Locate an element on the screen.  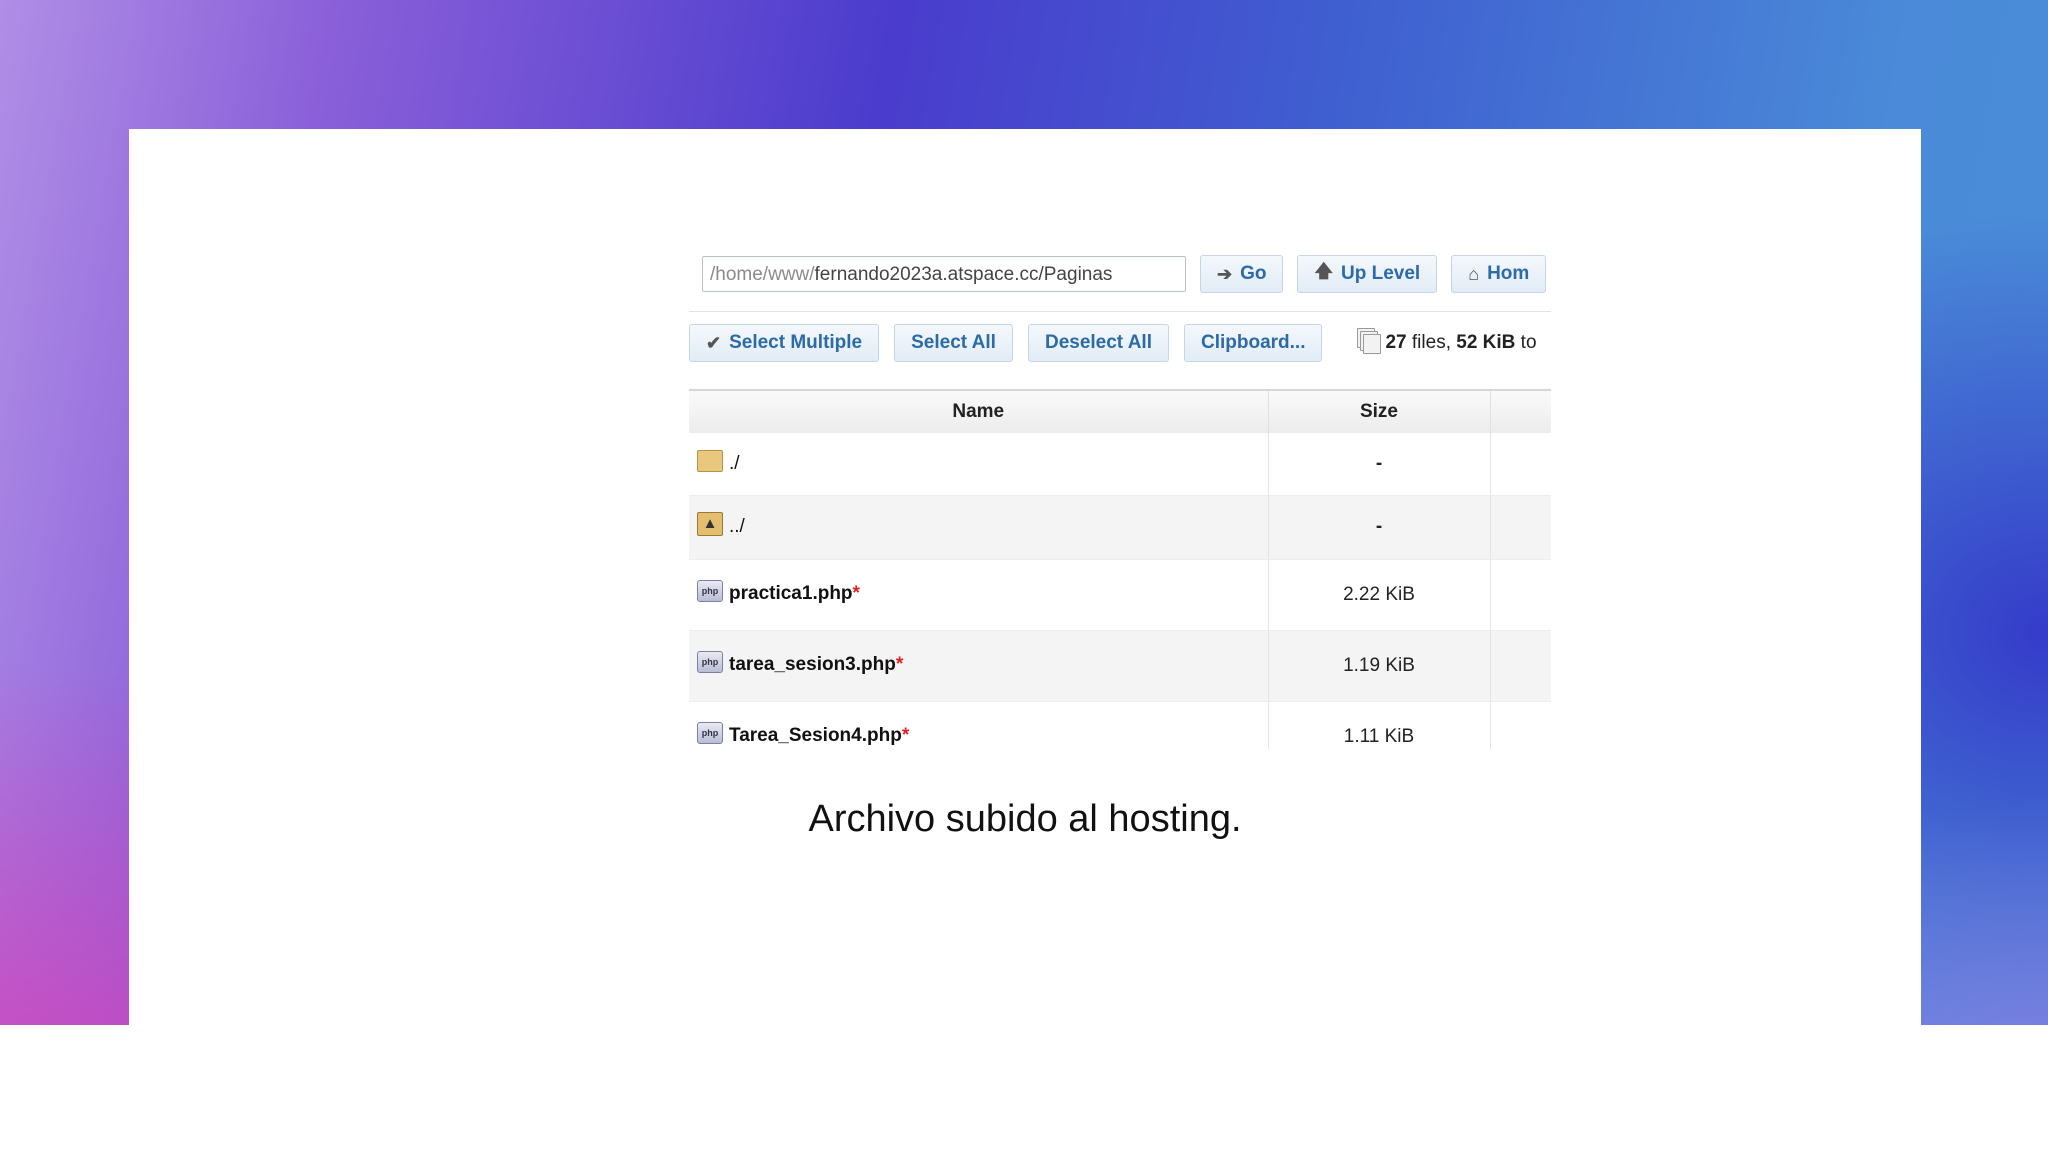
summary-count: 27 is located at coordinates (1396, 342).